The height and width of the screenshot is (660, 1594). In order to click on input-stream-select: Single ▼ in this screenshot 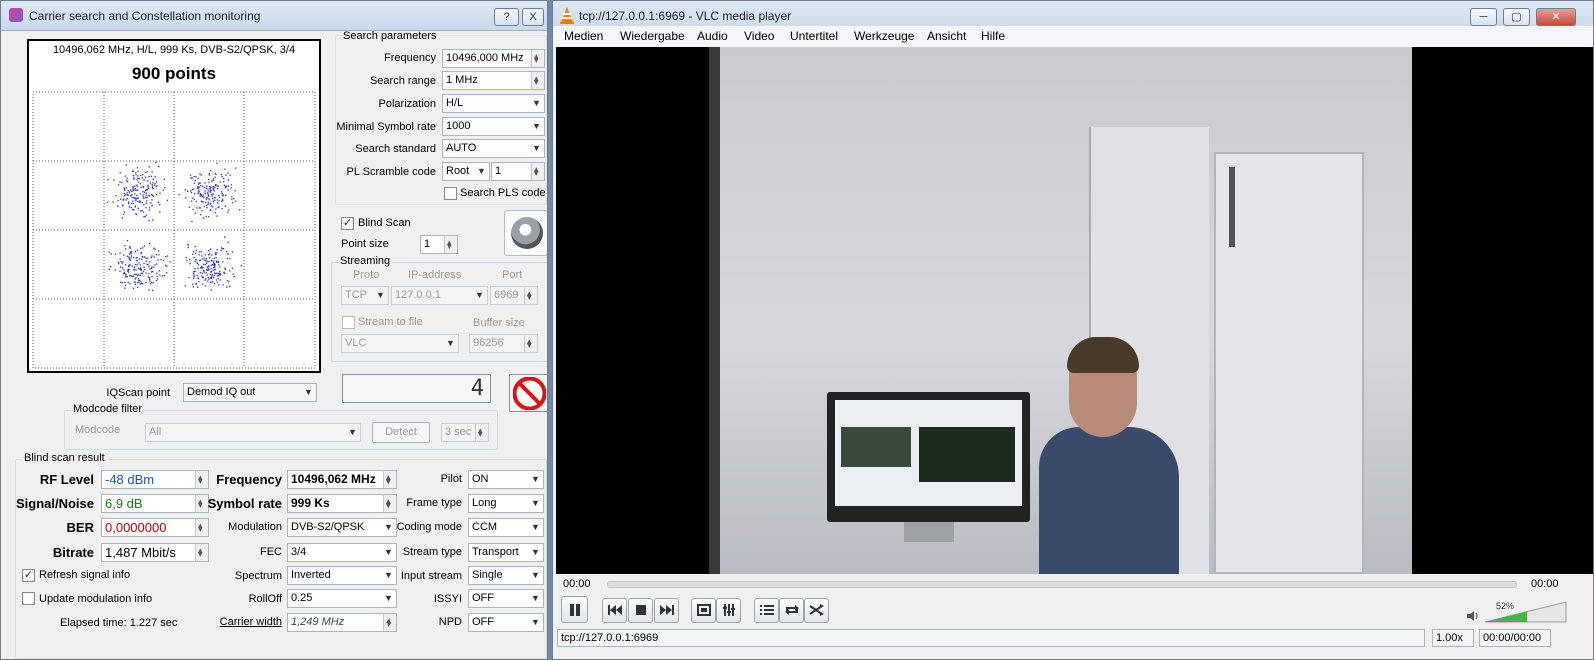, I will do `click(506, 575)`.